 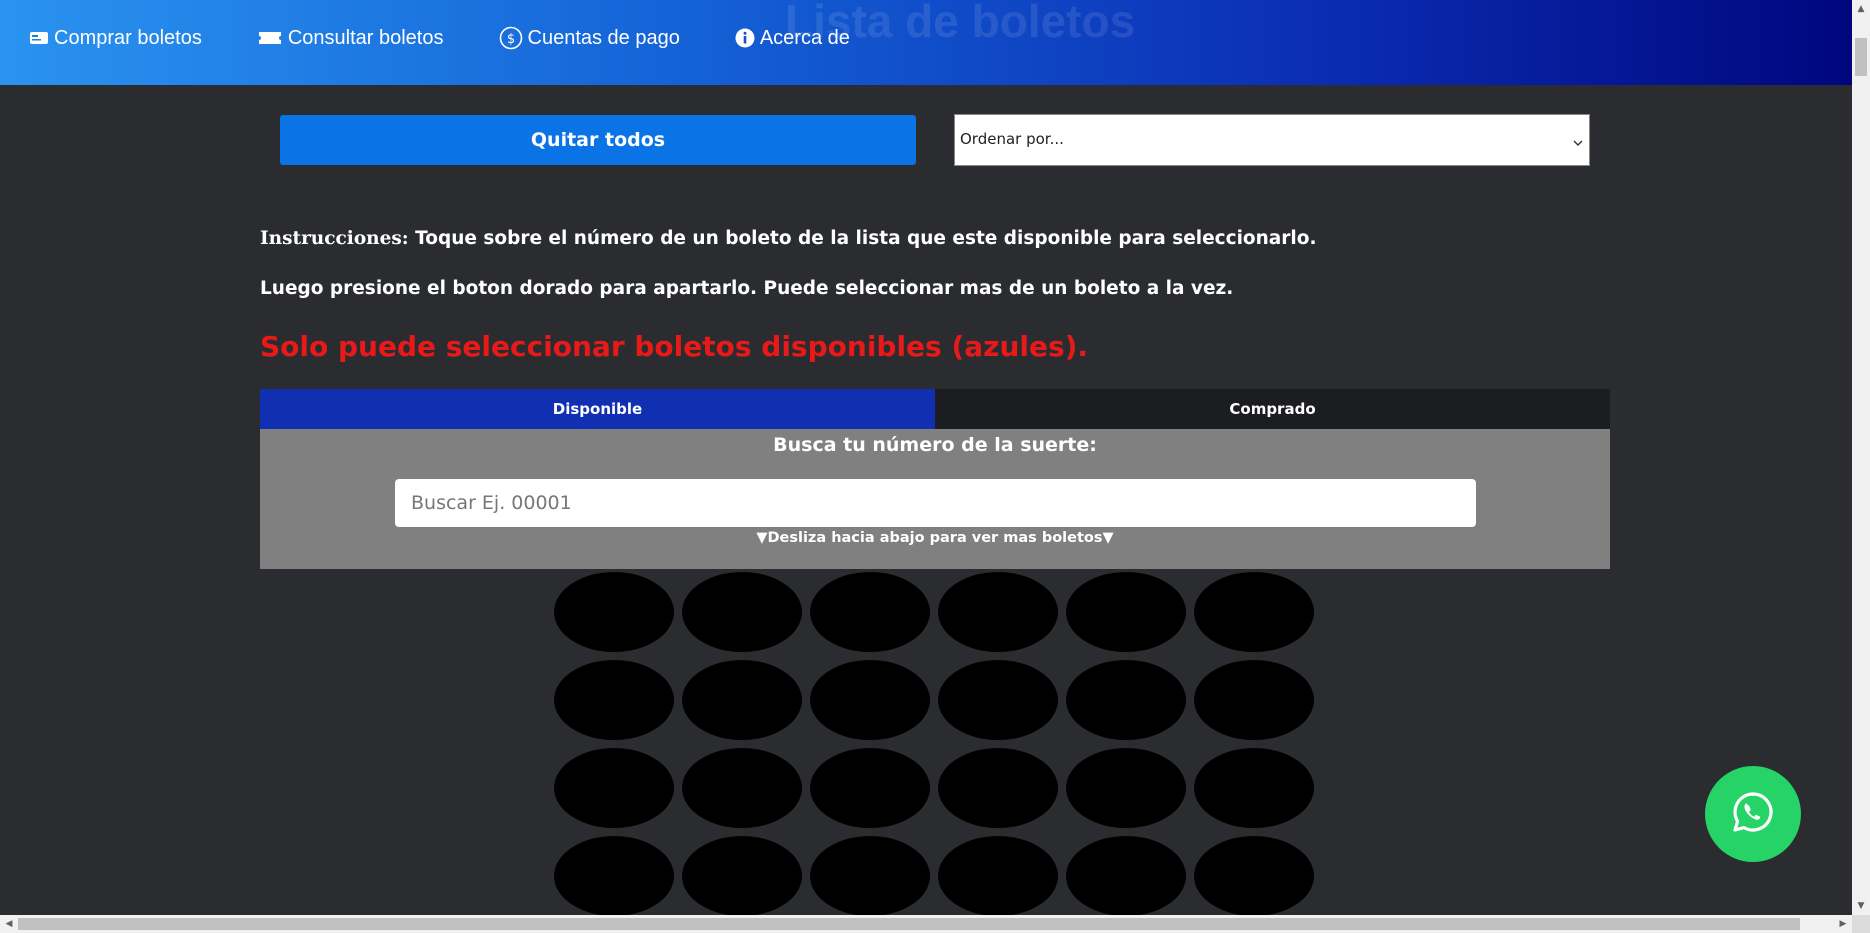 What do you see at coordinates (909, 924) in the screenshot?
I see `horizontal-scroll-thumb` at bounding box center [909, 924].